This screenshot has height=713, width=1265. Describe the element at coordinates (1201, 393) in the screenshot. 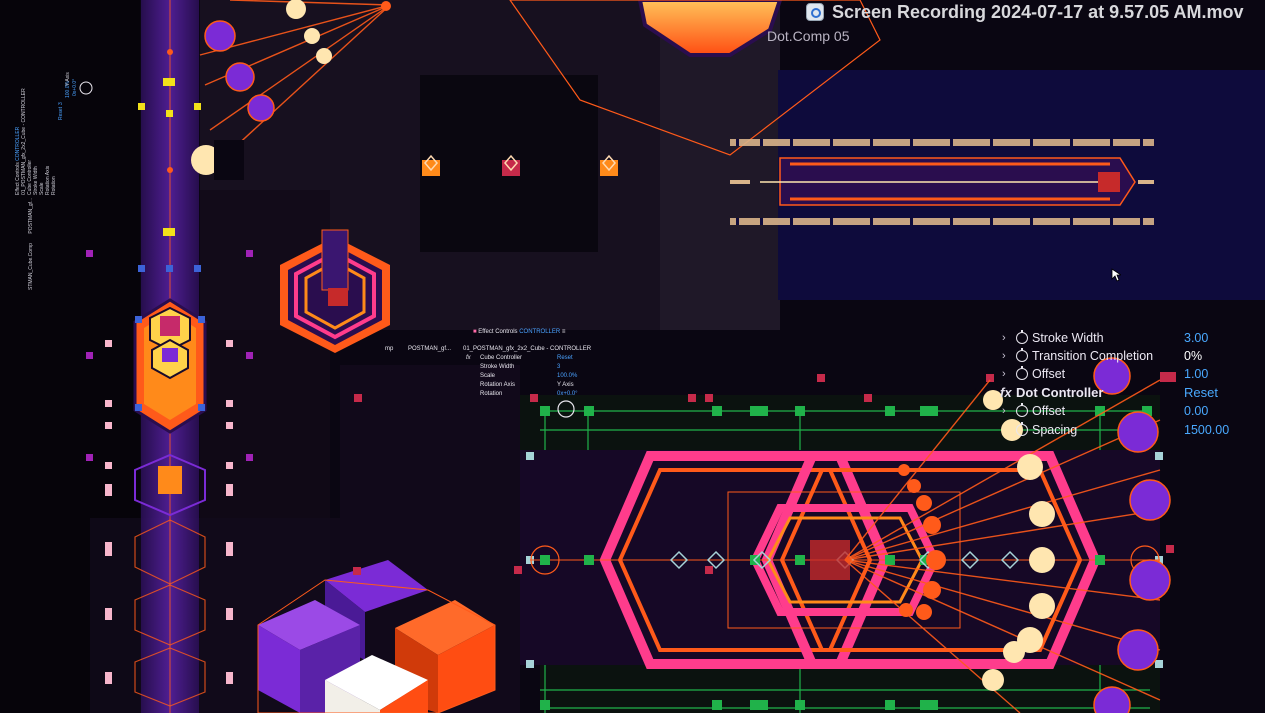

I see `ec-reset-button: Reset` at that location.